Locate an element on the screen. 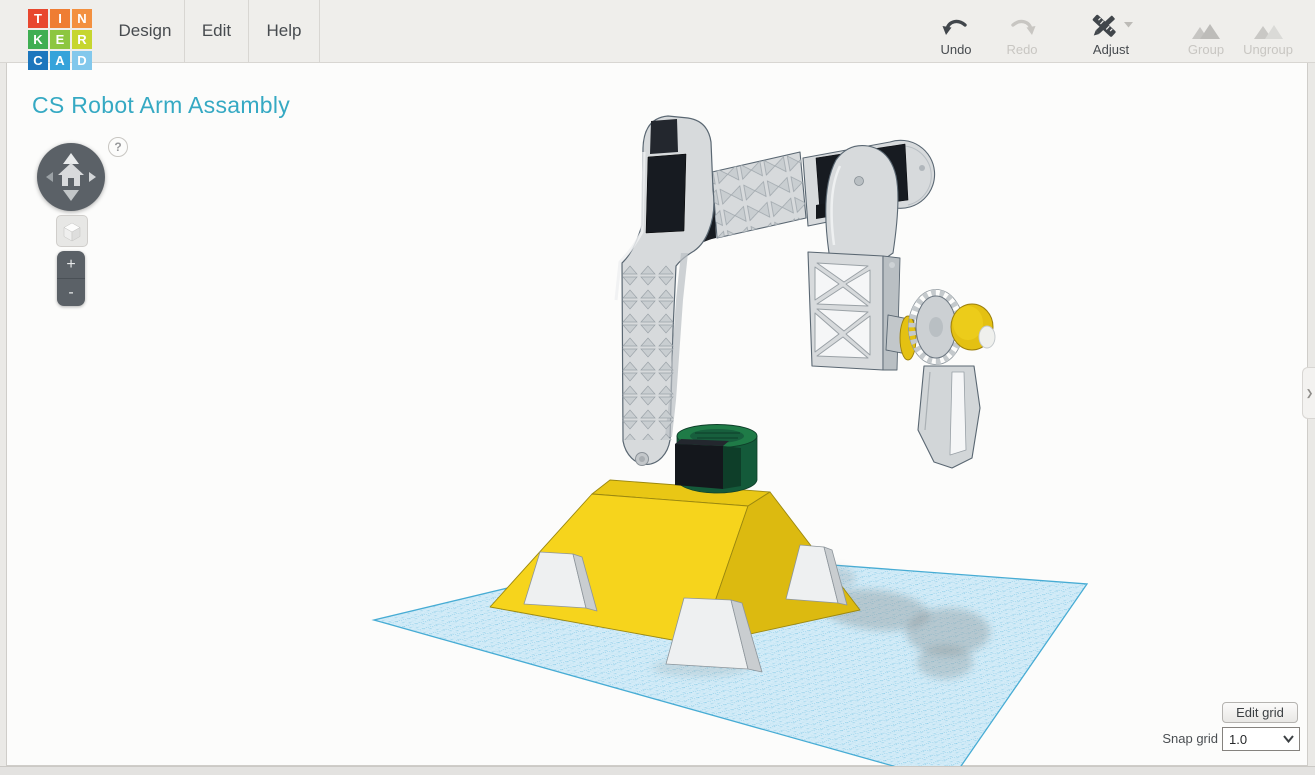 The height and width of the screenshot is (775, 1315). base-rotator is located at coordinates (716, 459).